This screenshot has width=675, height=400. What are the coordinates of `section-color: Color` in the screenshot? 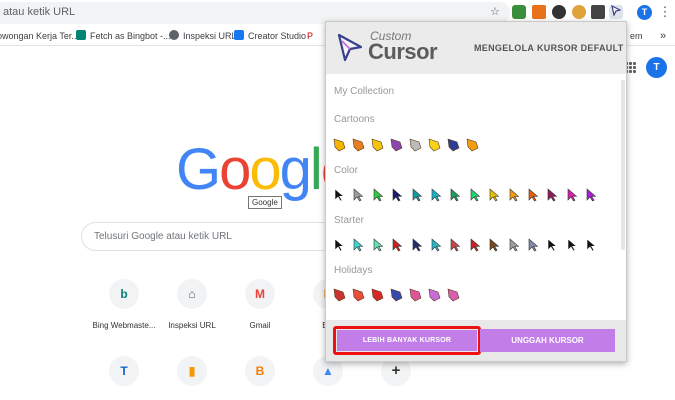 It's located at (346, 170).